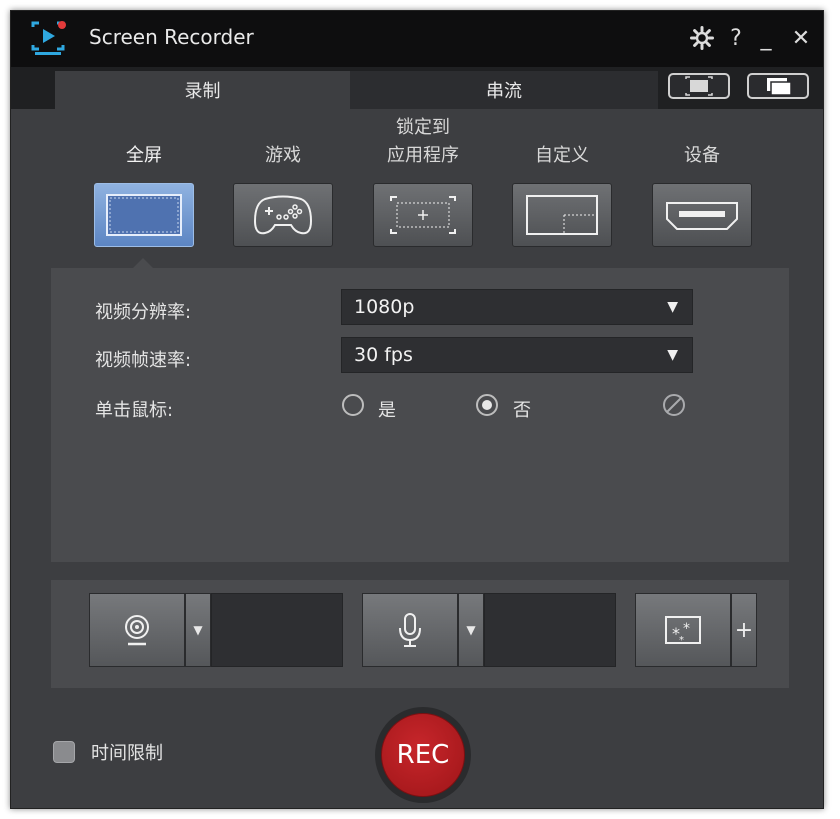  I want to click on webcam-icon, so click(137, 630).